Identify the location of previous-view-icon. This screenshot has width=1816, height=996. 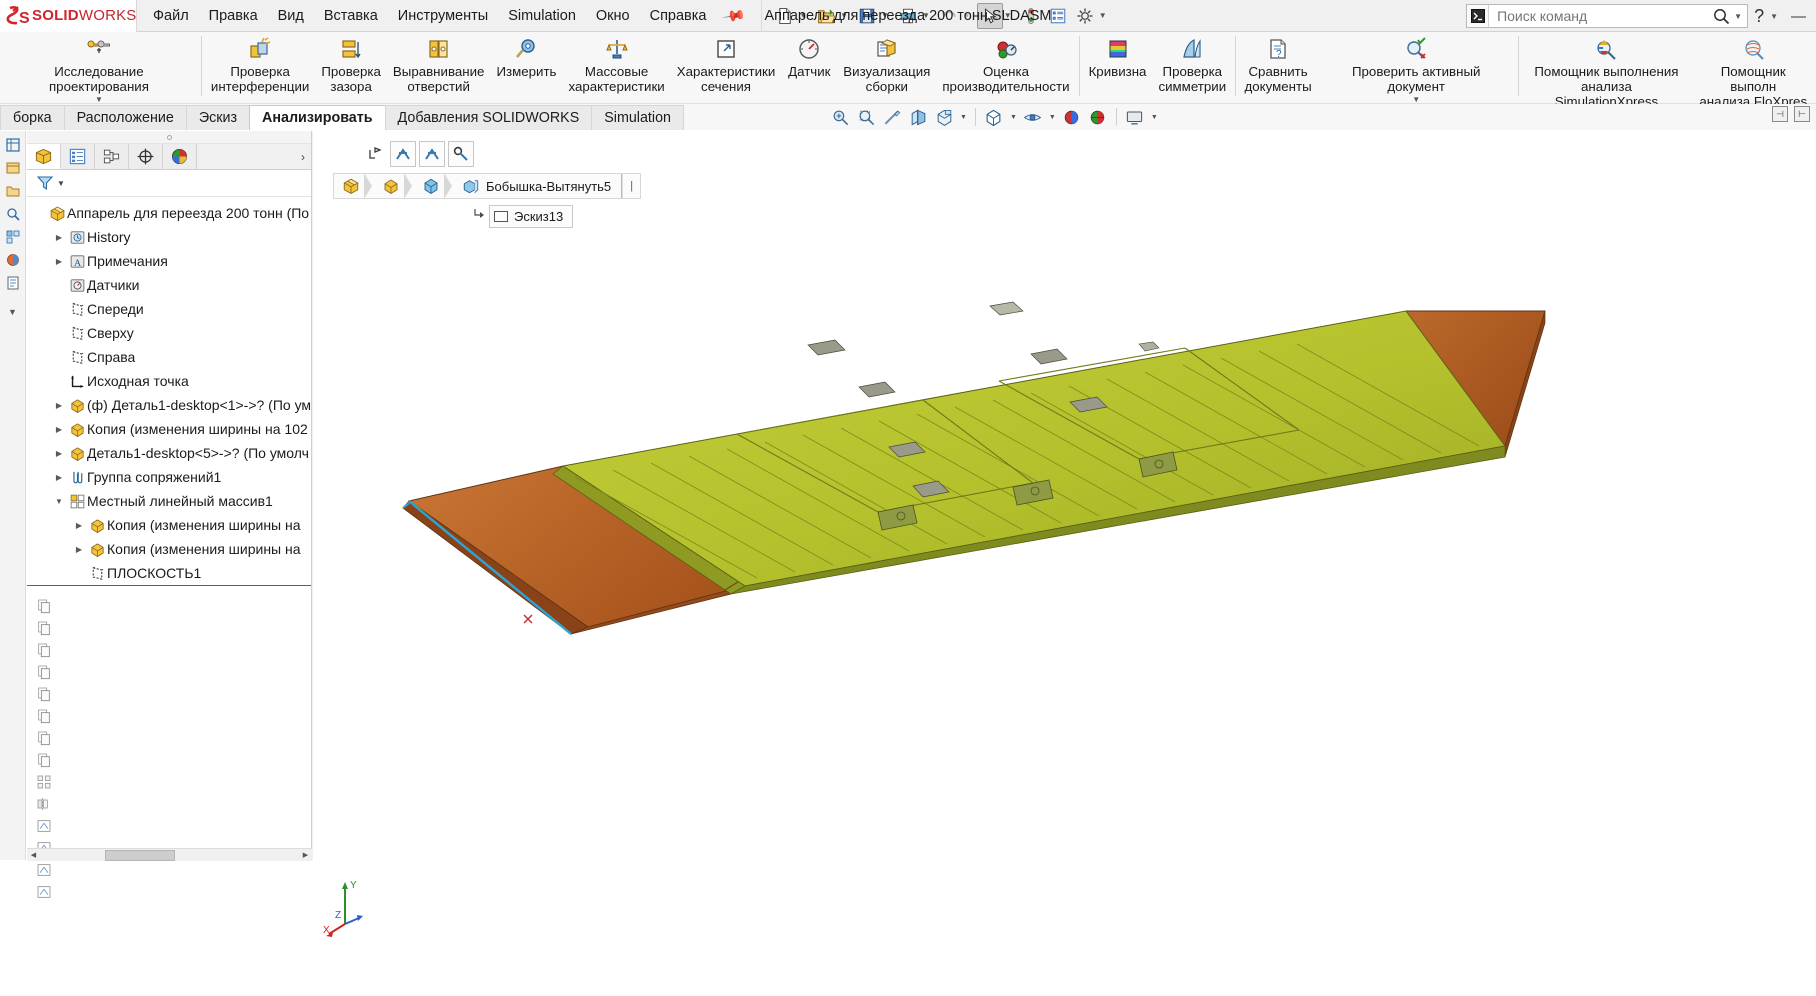
(892, 117).